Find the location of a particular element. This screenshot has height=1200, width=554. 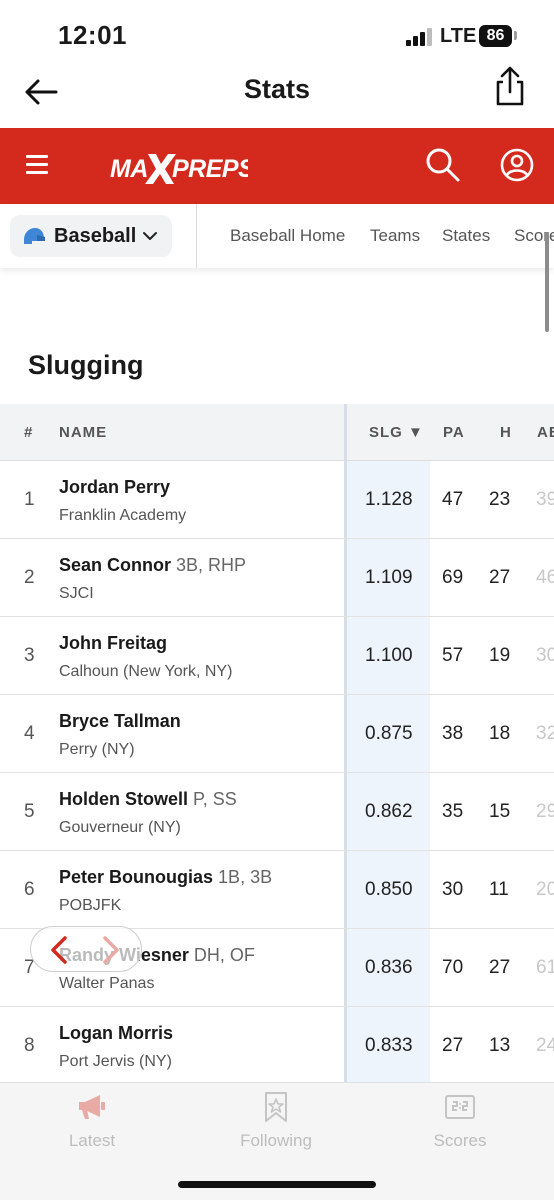

player-name-text: John Freitag is located at coordinates (113, 643).